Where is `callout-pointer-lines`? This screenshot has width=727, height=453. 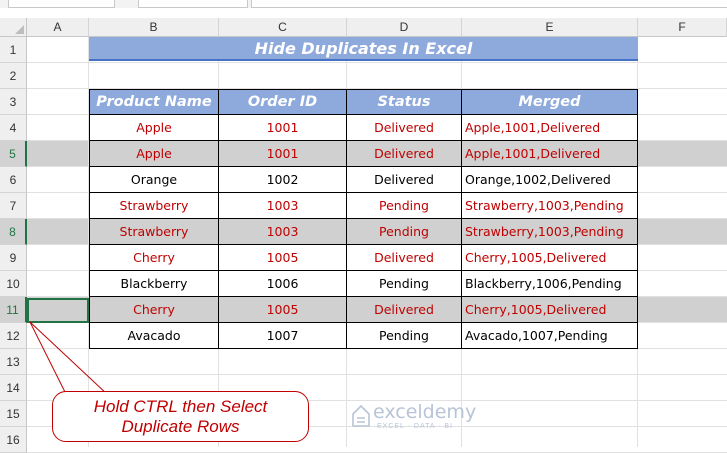
callout-pointer-lines is located at coordinates (69, 360).